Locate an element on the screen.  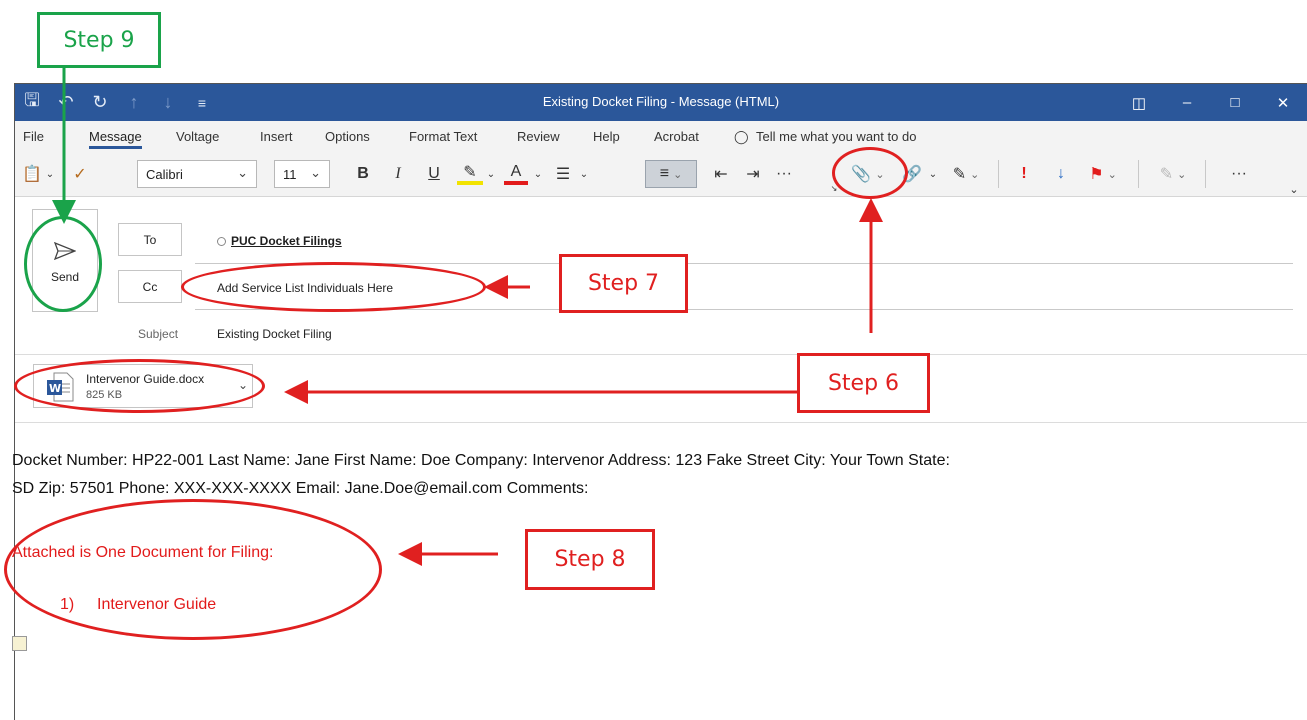
tab-voltage: Voltage is located at coordinates (197, 136).